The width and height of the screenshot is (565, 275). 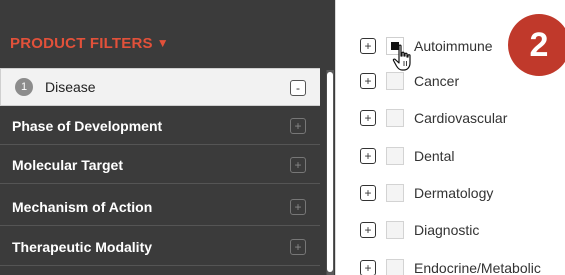 What do you see at coordinates (24, 87) in the screenshot?
I see `step-number-badge: 1` at bounding box center [24, 87].